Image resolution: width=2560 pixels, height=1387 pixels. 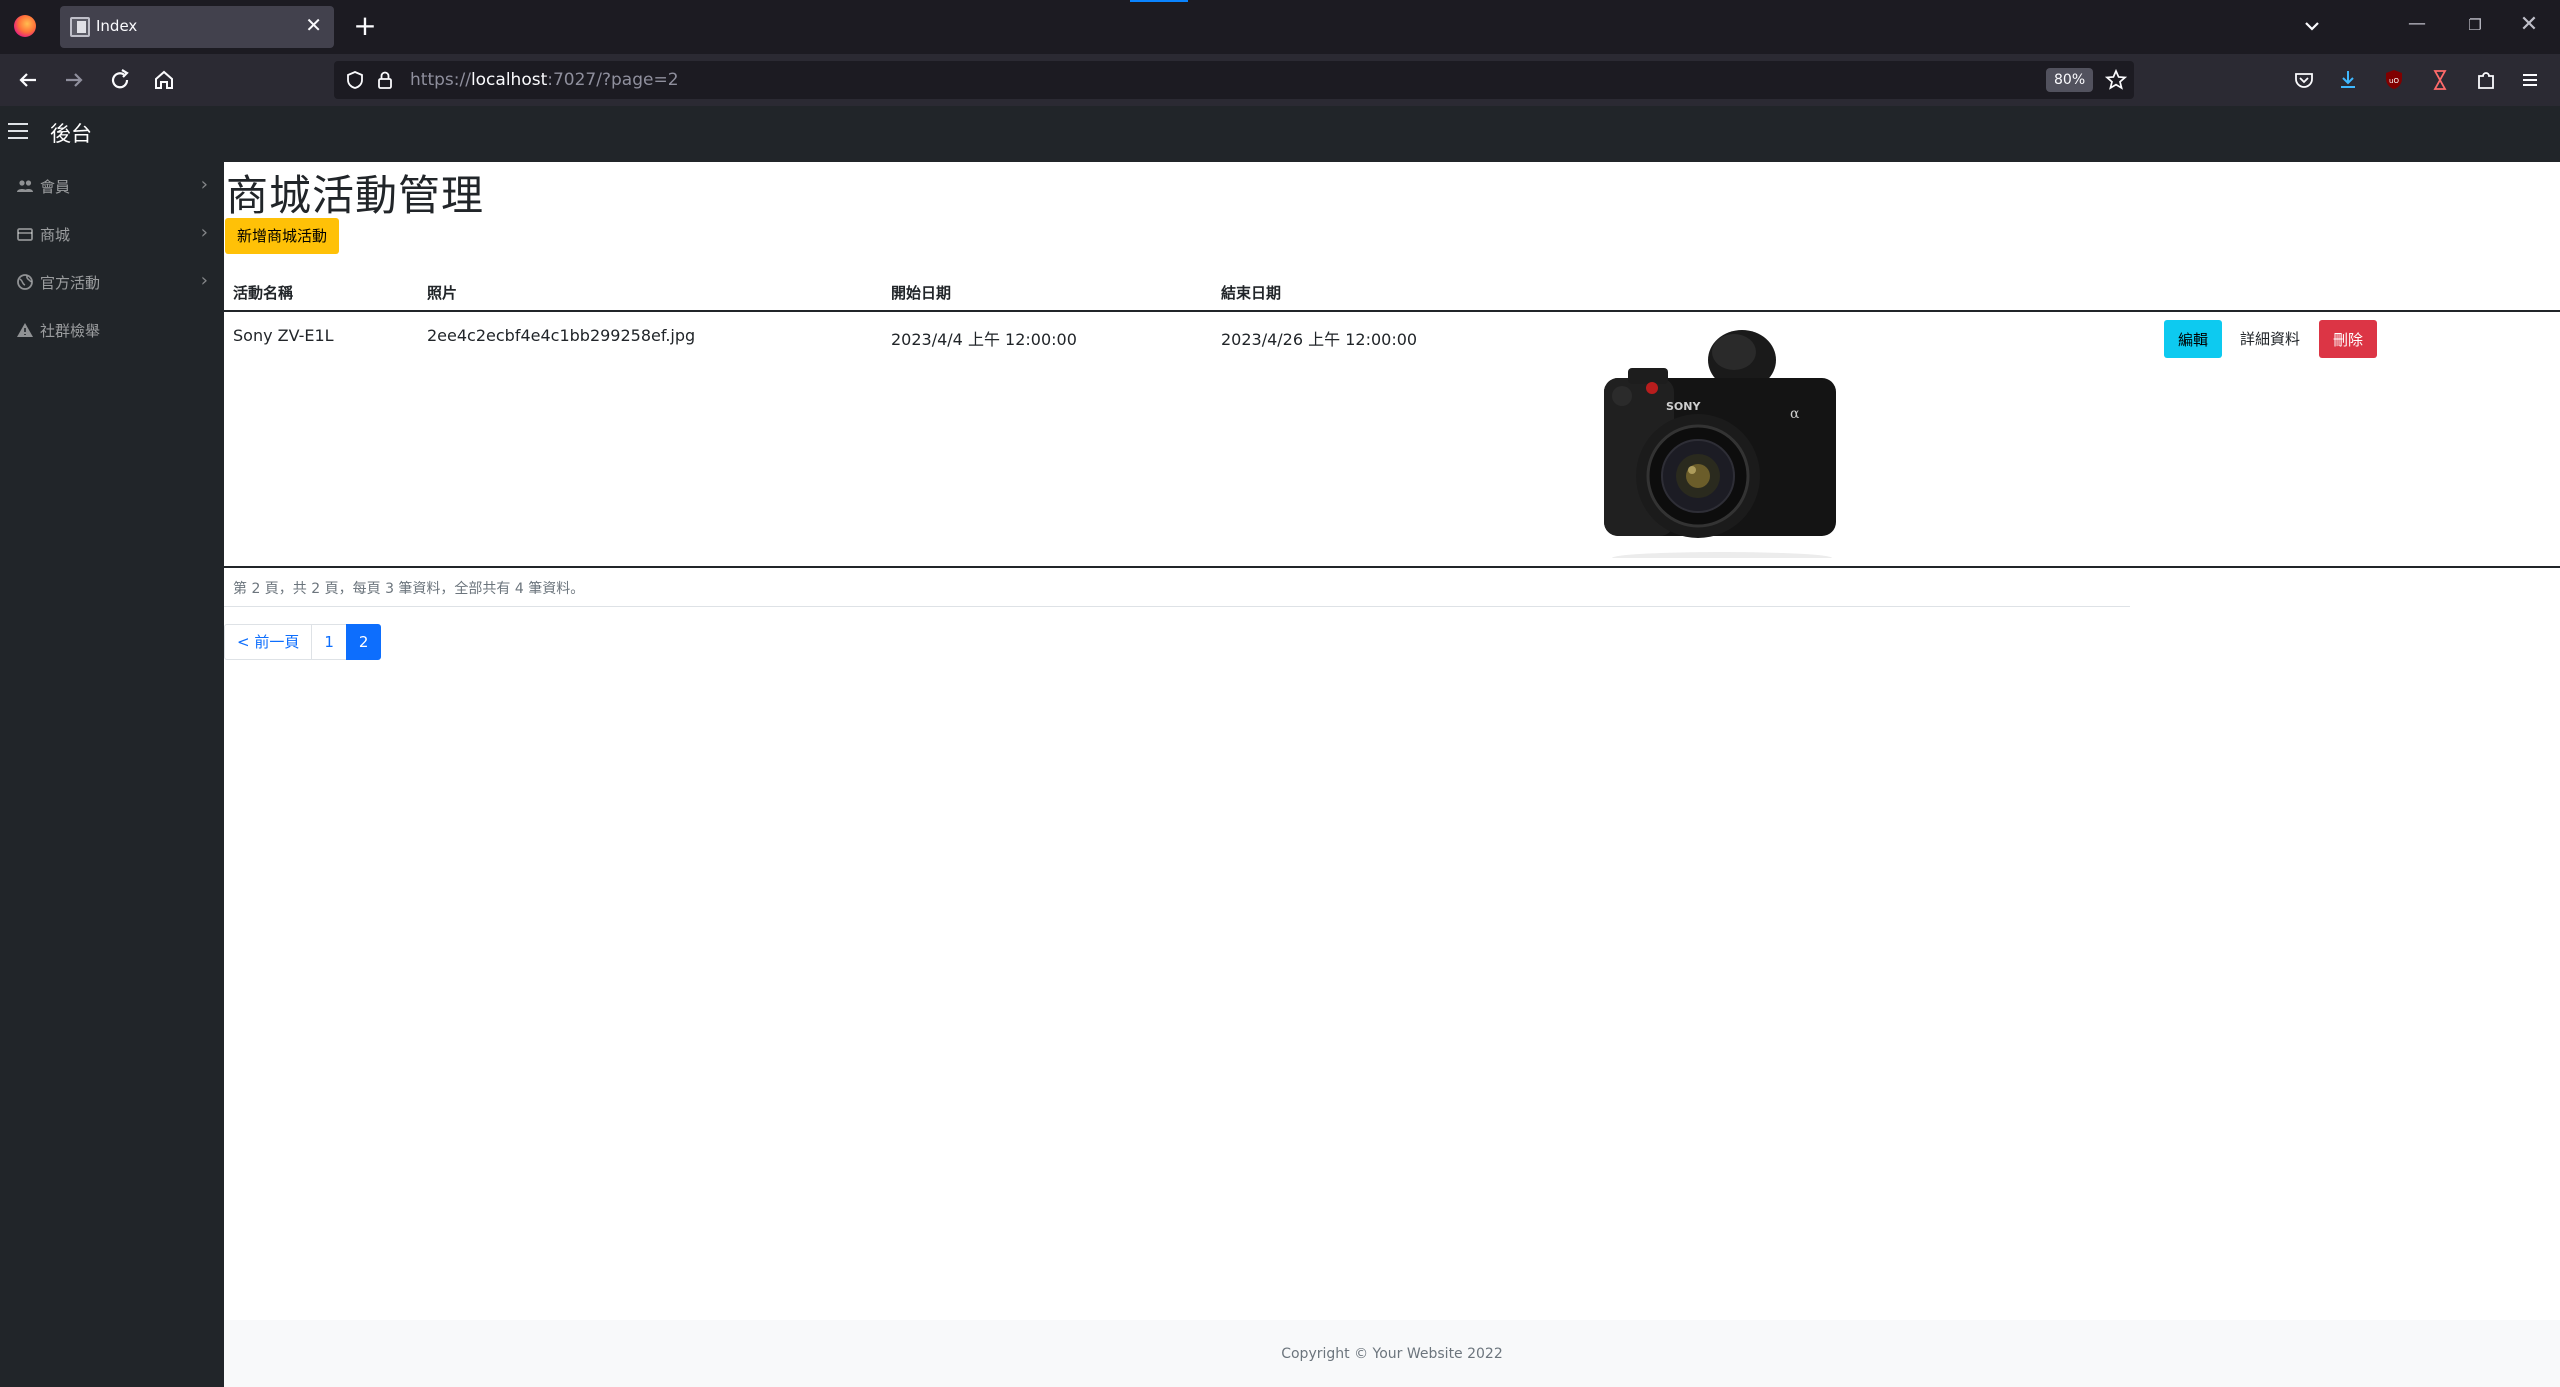 I want to click on tab-title: Index, so click(x=117, y=26).